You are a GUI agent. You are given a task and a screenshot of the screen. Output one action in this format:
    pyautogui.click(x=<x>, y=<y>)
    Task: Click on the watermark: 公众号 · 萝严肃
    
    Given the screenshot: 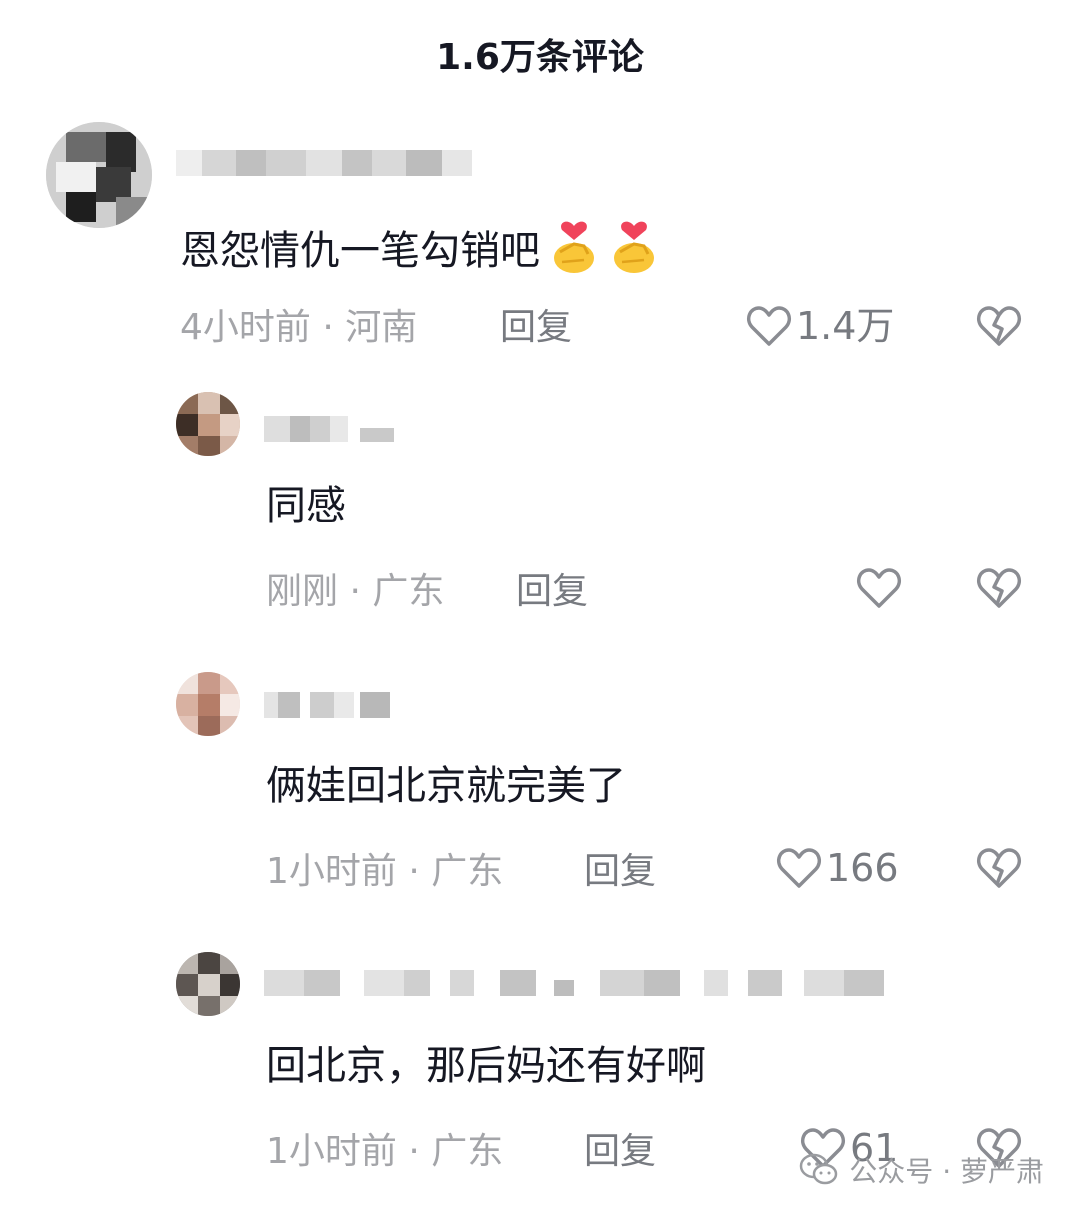 What is the action you would take?
    pyautogui.click(x=921, y=1170)
    